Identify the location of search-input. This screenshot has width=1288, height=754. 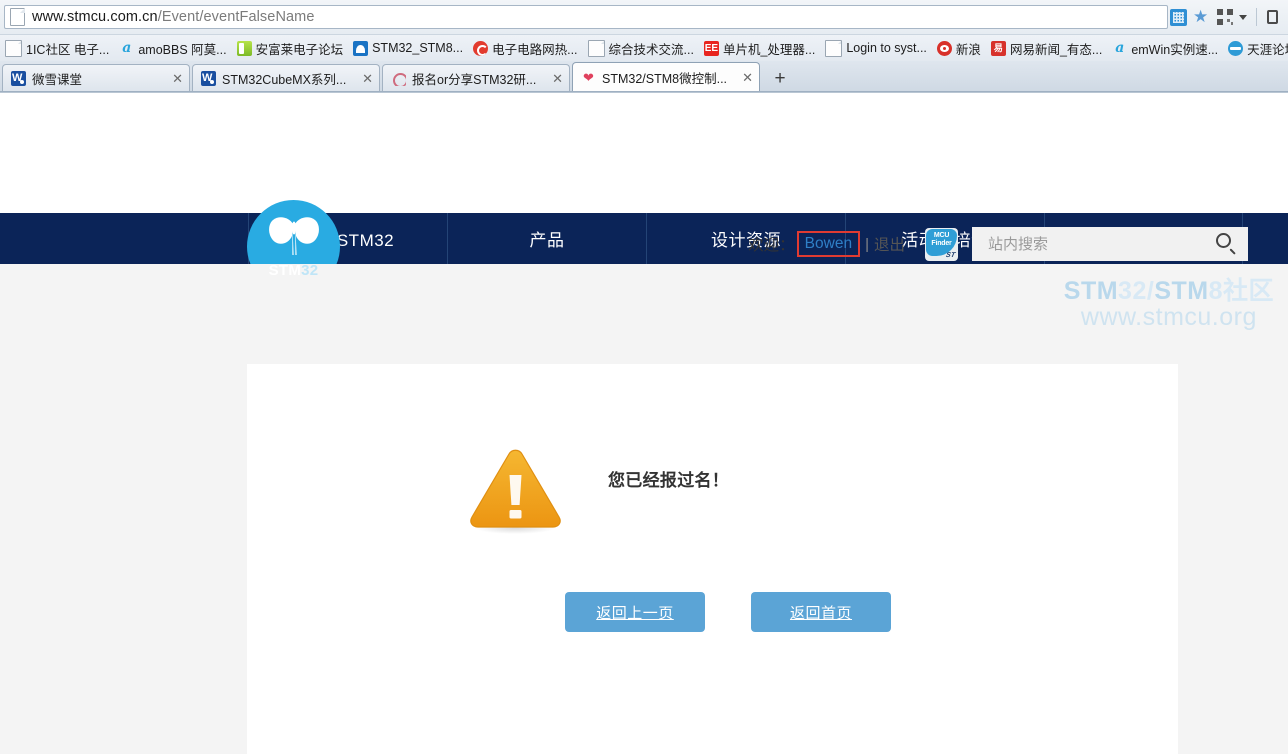
(1100, 244).